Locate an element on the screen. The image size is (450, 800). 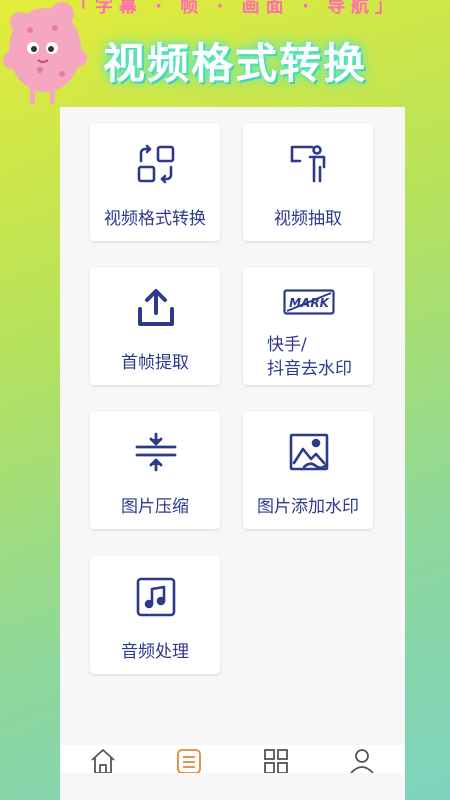
feature-card-image-compress: 图片压缩 is located at coordinates (155, 470).